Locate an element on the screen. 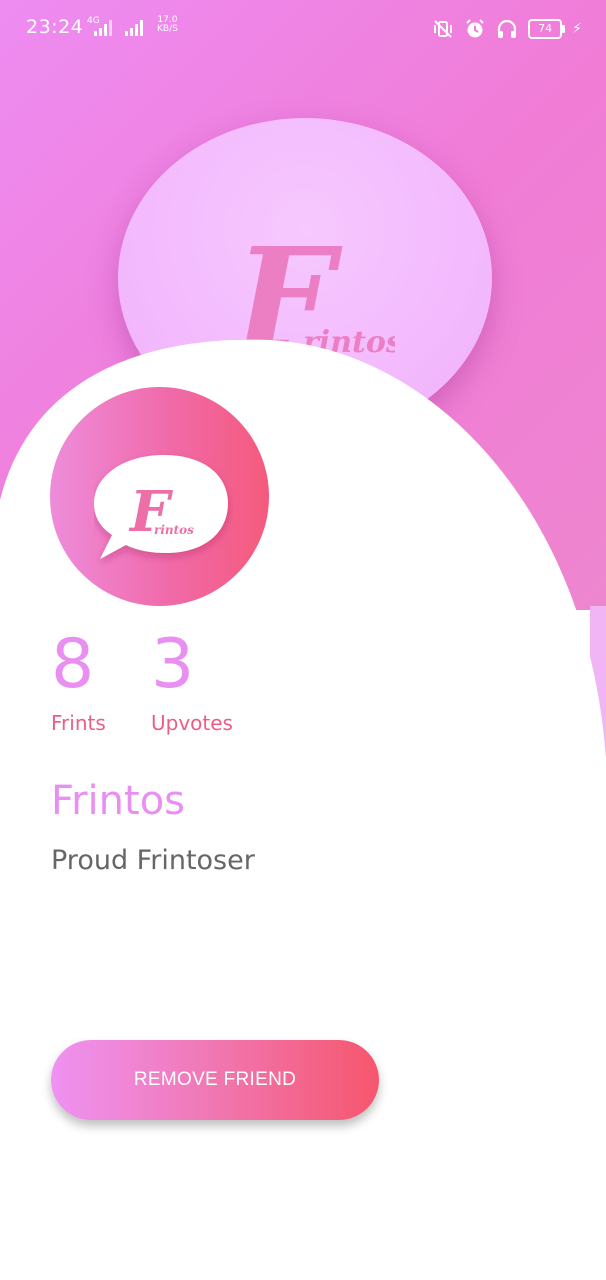 The image size is (606, 1280). frints-label: Frints is located at coordinates (78, 723).